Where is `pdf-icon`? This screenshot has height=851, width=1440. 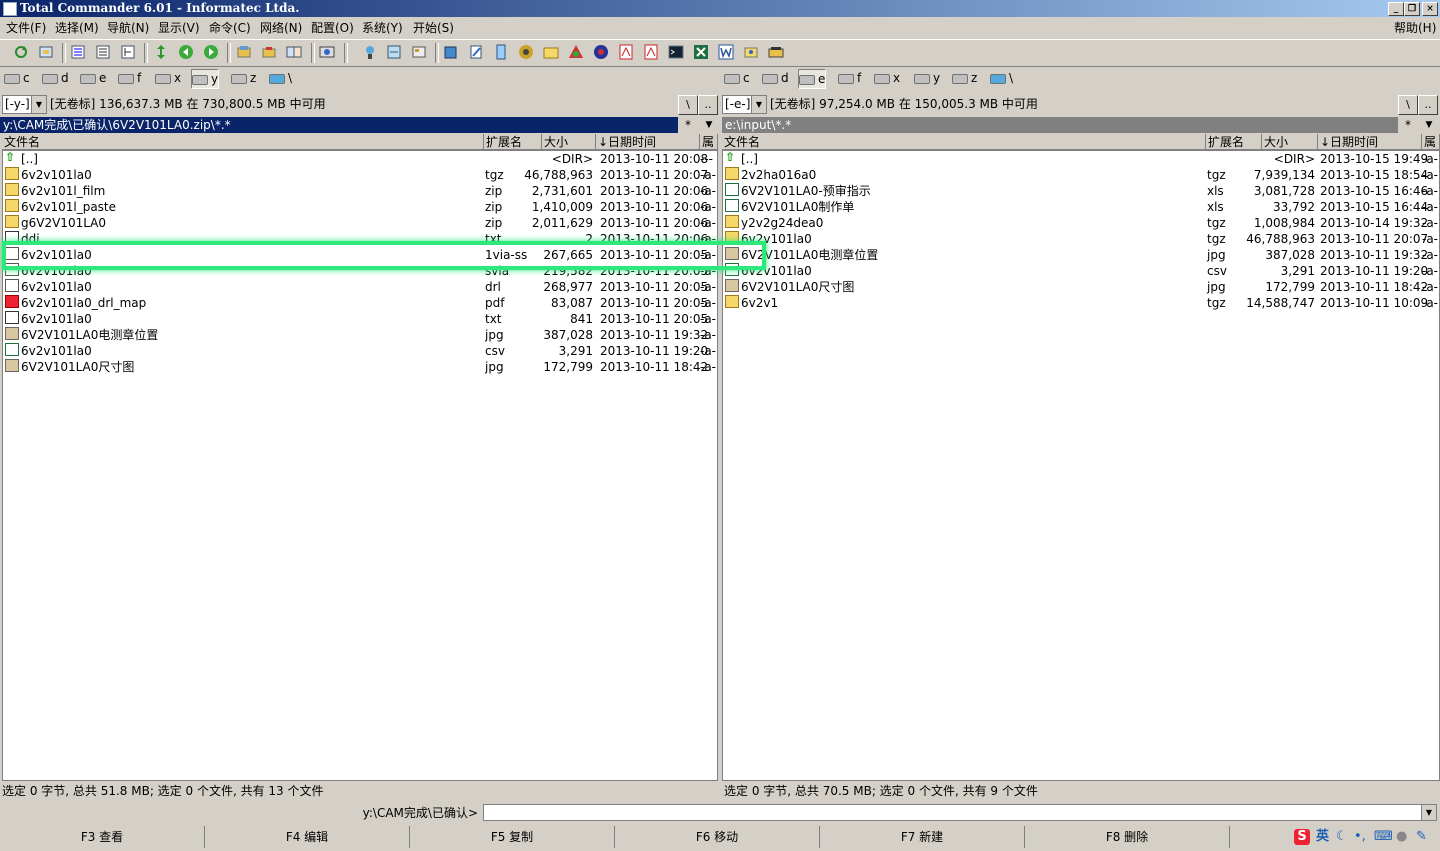 pdf-icon is located at coordinates (626, 52).